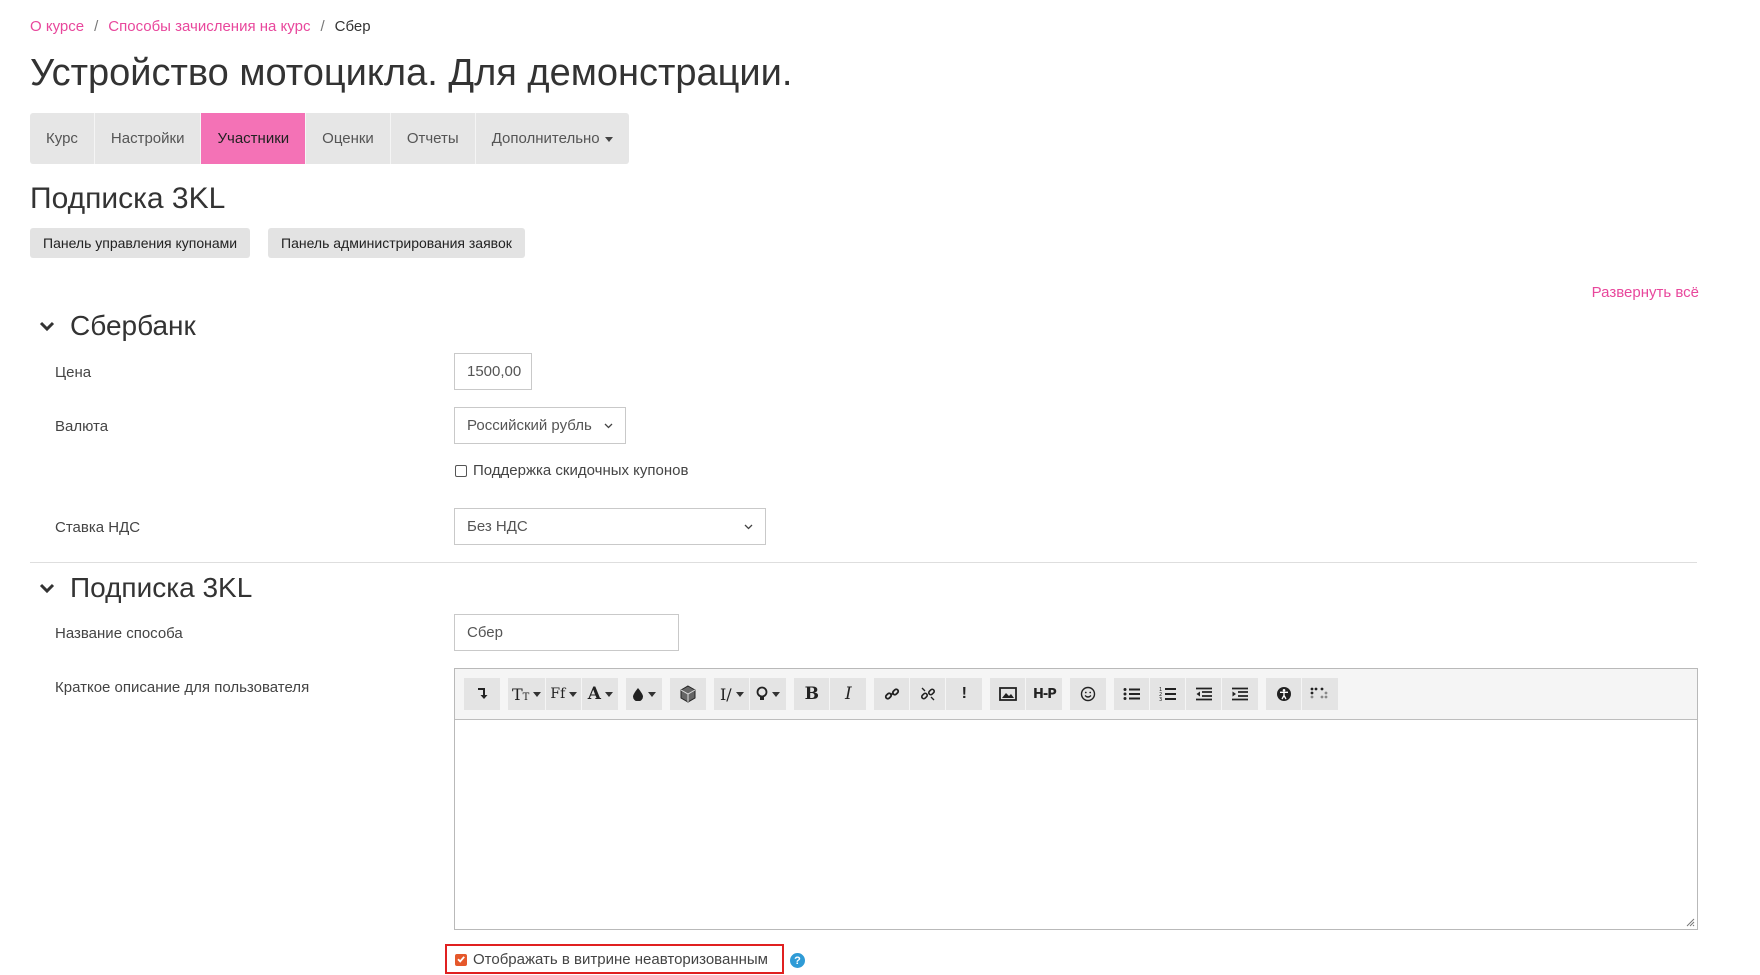  I want to click on fieldset-subscription-toggle: Подписка 3KL, so click(145, 588).